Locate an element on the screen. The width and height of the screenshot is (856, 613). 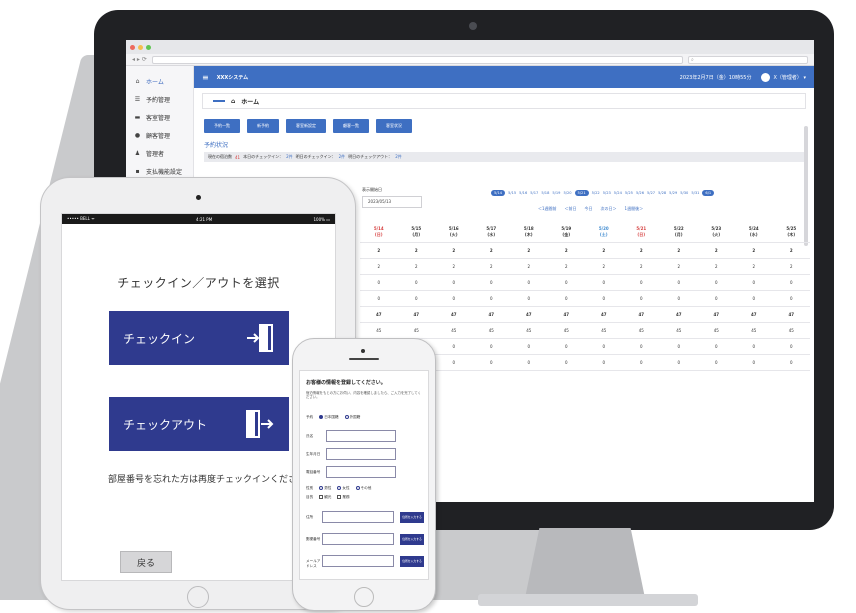
summary-checkin-tomorrow-value: 2件 is located at coordinates (342, 157).